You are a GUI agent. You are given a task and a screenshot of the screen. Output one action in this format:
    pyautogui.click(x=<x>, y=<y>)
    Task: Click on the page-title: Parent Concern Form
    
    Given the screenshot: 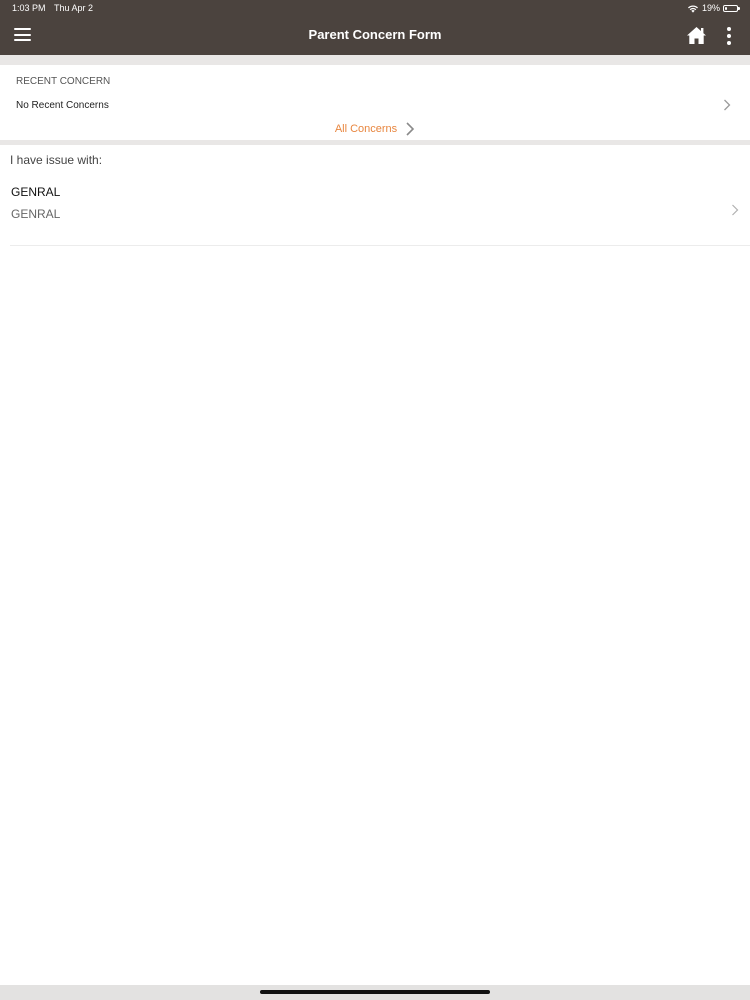 What is the action you would take?
    pyautogui.click(x=375, y=34)
    